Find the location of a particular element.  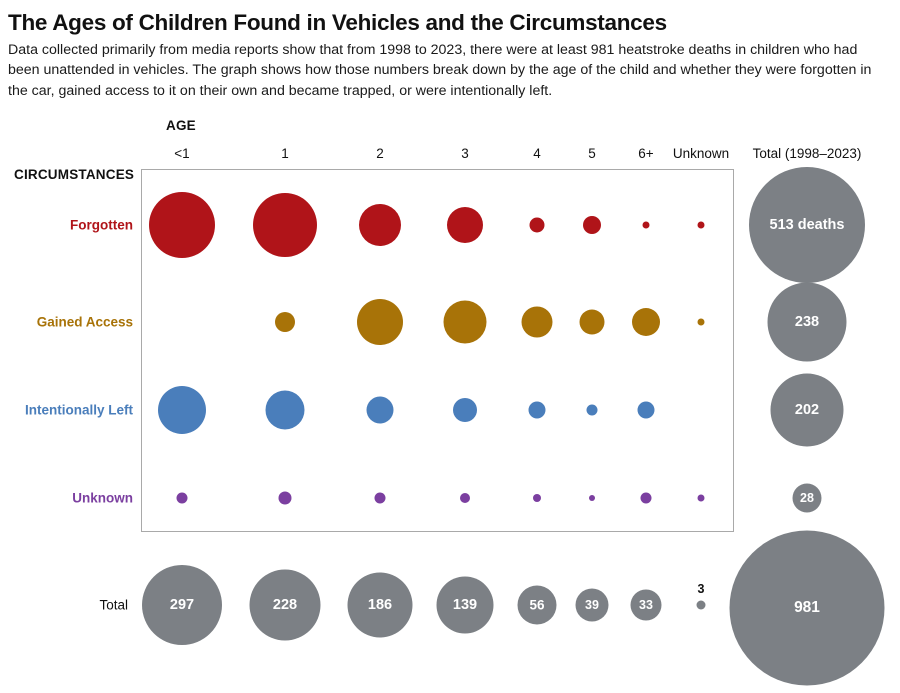

column-header-2: 2 is located at coordinates (380, 153).